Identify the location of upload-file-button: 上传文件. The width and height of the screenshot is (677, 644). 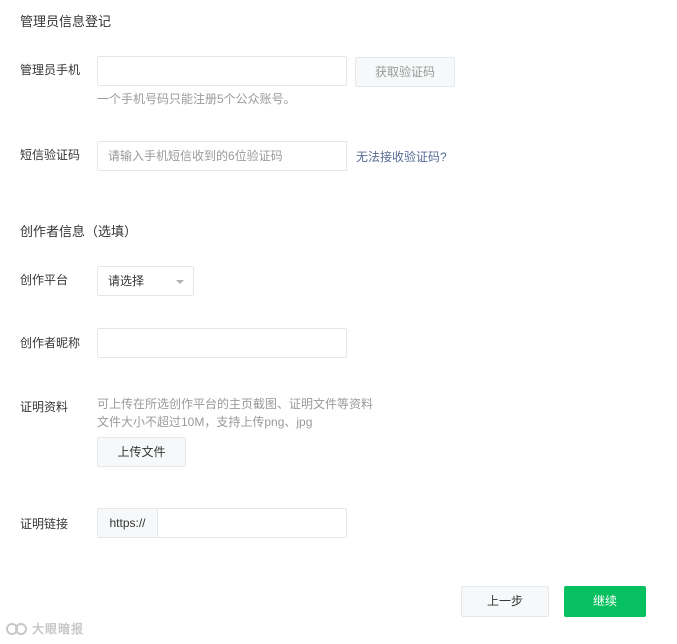
(141, 452).